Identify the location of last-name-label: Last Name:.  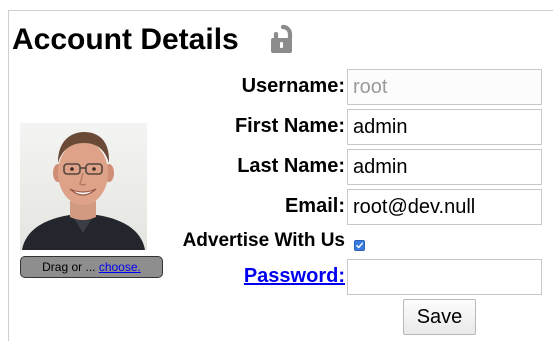
(291, 166).